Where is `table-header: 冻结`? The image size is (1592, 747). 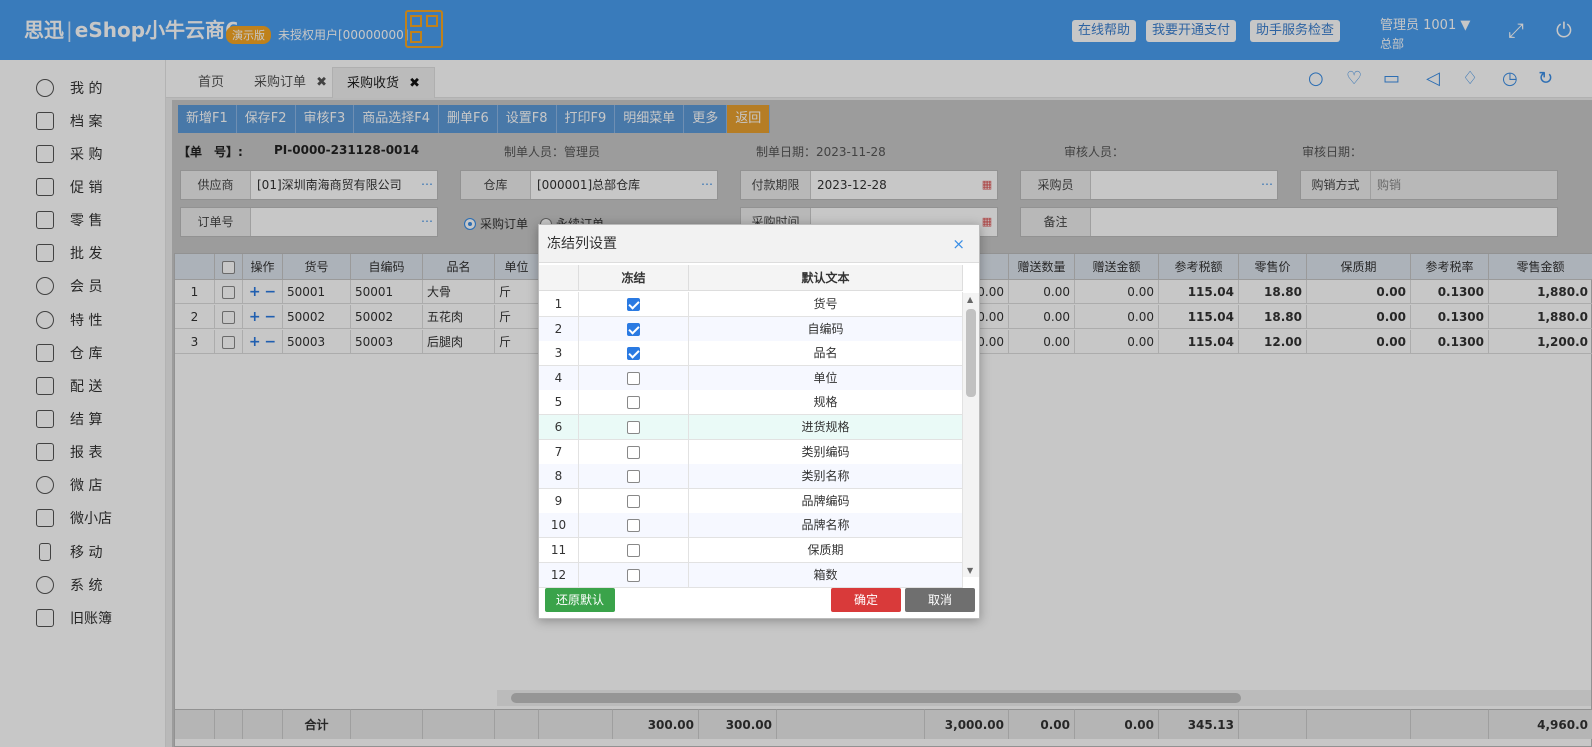
table-header: 冻结 is located at coordinates (634, 278).